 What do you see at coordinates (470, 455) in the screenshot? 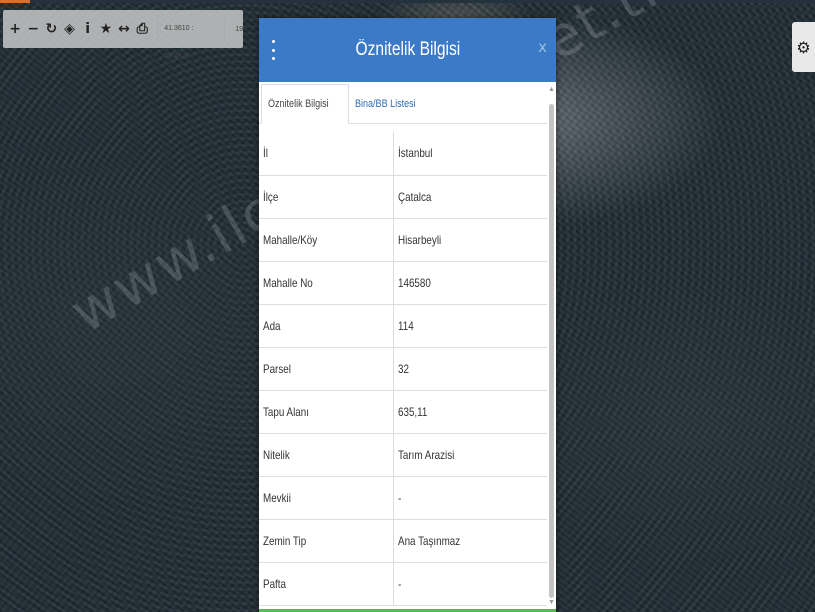
I see `attribute-value: Tarım Arazisi` at bounding box center [470, 455].